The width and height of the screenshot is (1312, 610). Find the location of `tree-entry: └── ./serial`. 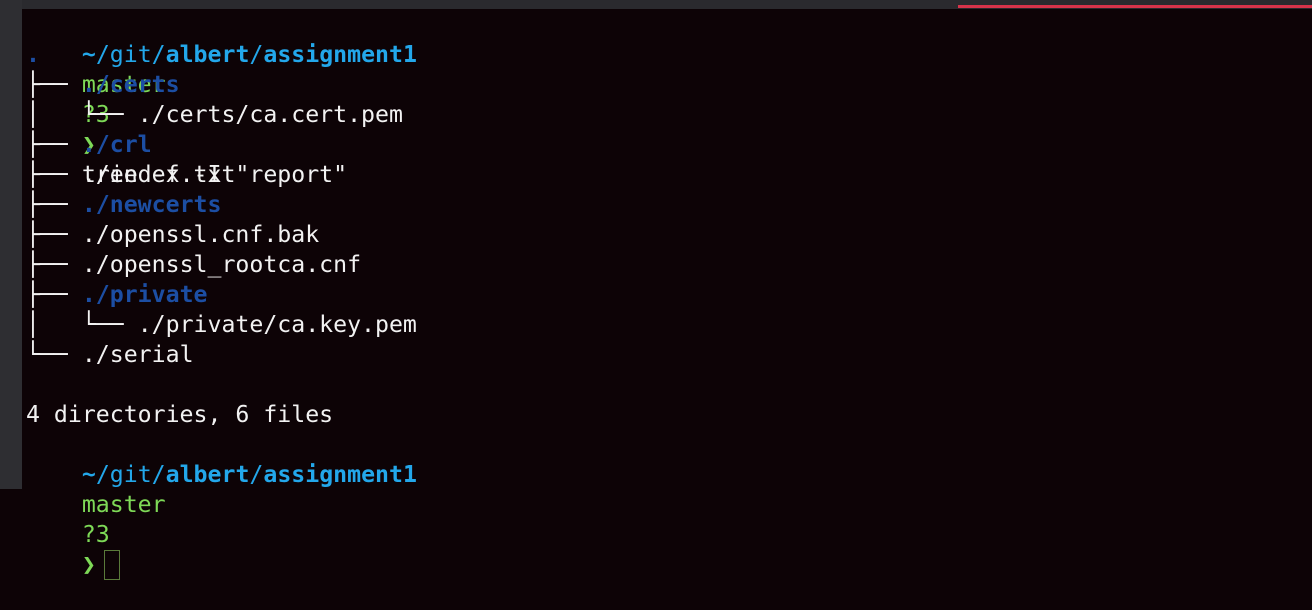

tree-entry: └── ./serial is located at coordinates (666, 355).